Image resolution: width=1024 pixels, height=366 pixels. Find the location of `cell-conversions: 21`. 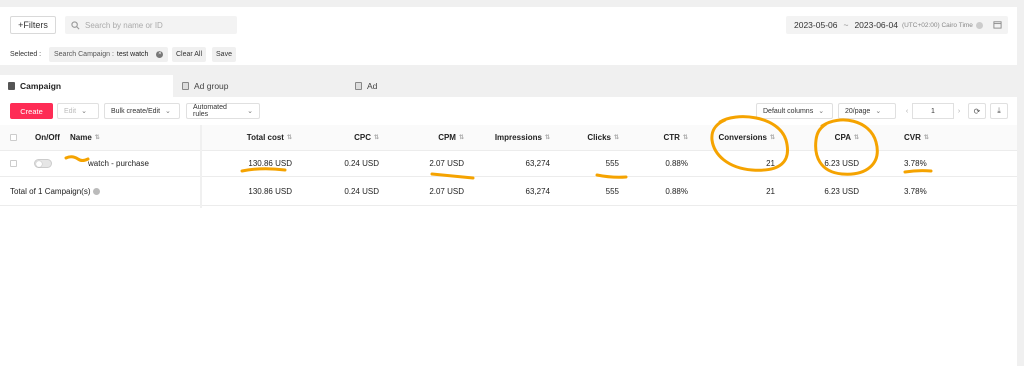

cell-conversions: 21 is located at coordinates (770, 163).